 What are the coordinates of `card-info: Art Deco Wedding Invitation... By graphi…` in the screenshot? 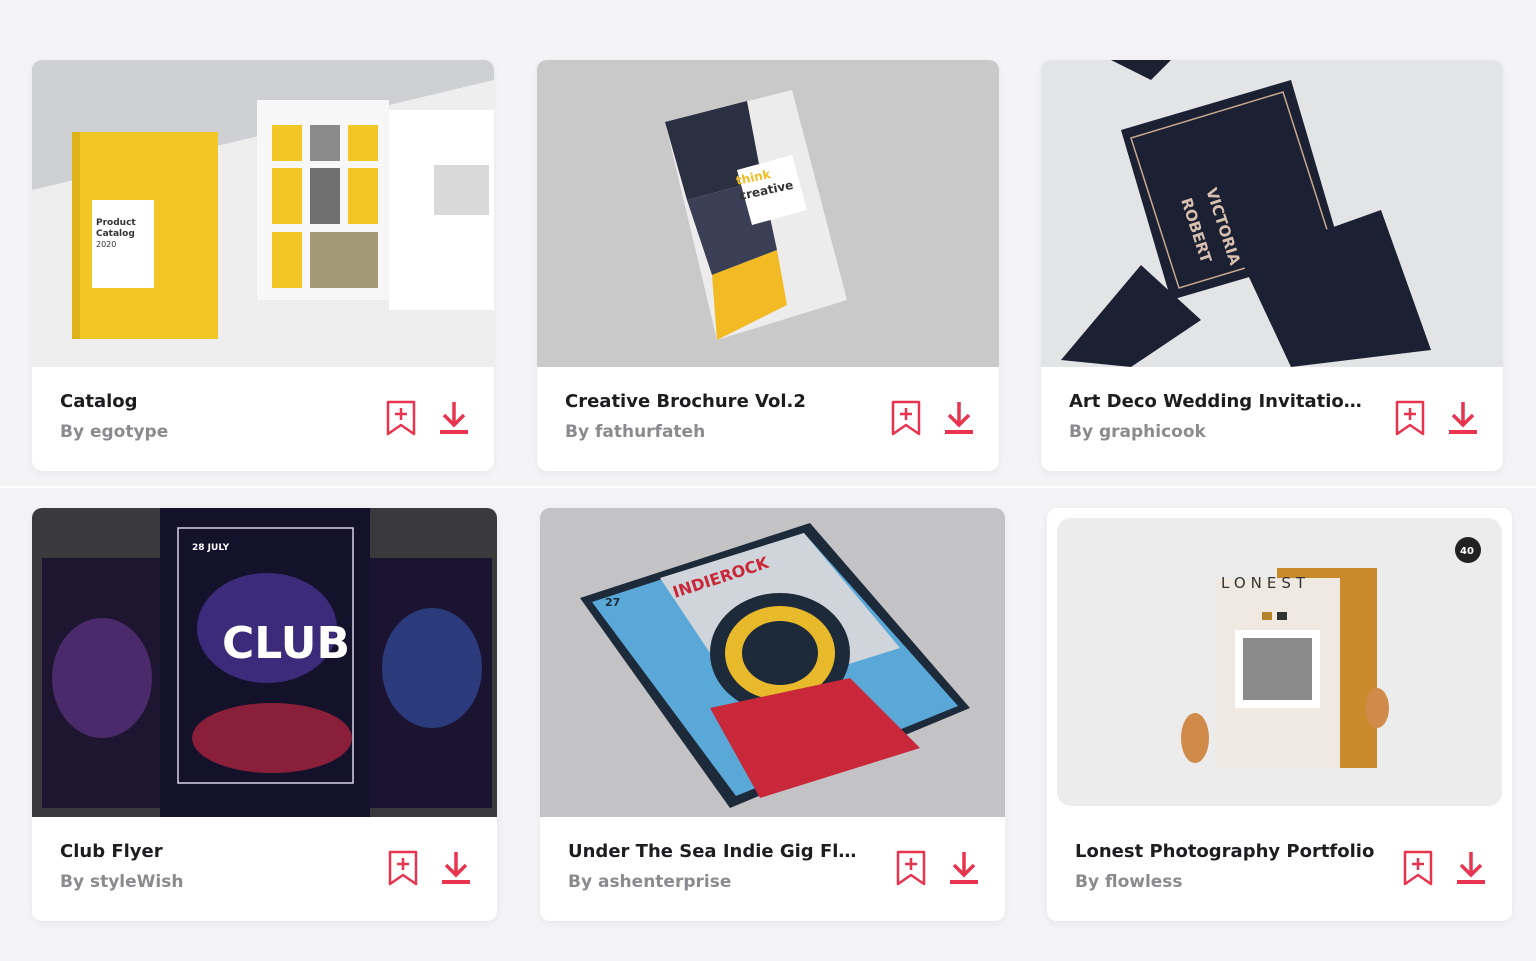 It's located at (1272, 419).